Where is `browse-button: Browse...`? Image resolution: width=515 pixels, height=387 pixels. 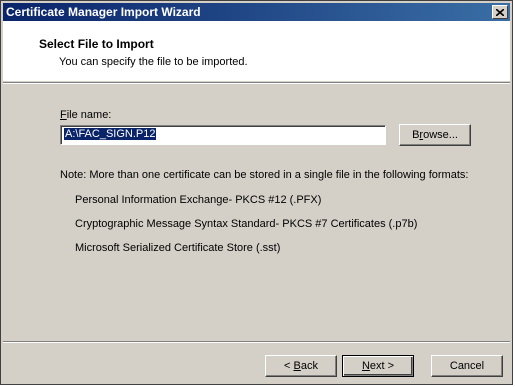 browse-button: Browse... is located at coordinates (435, 135).